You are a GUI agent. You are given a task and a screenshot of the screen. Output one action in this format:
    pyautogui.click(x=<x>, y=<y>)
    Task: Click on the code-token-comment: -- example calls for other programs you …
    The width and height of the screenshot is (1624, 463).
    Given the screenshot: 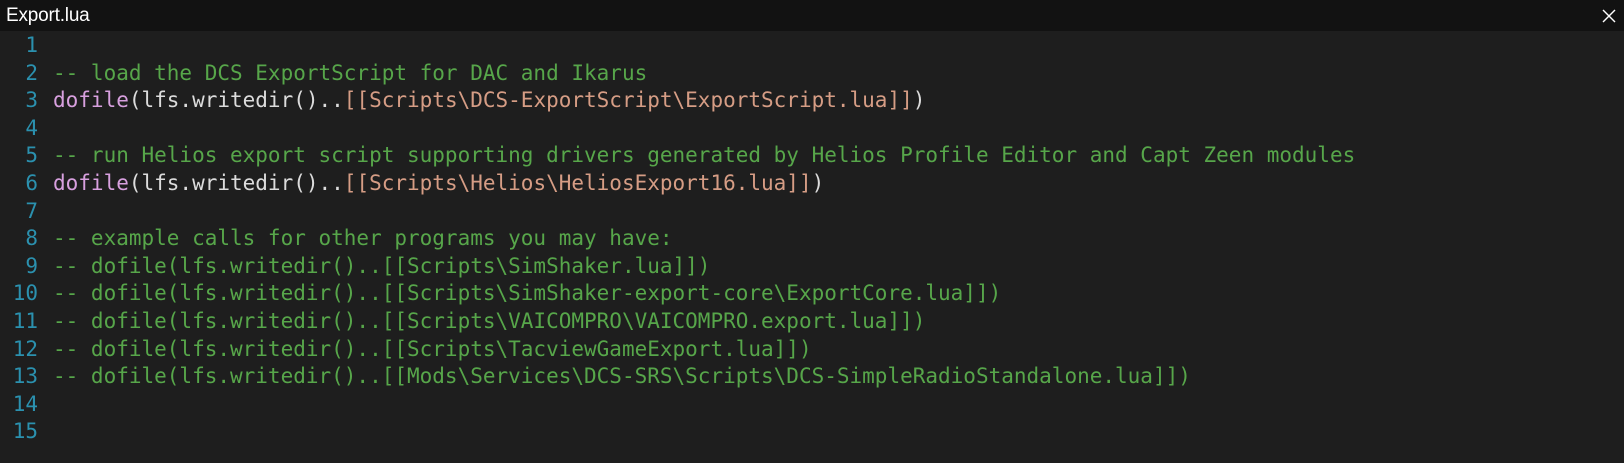 What is the action you would take?
    pyautogui.click(x=363, y=238)
    